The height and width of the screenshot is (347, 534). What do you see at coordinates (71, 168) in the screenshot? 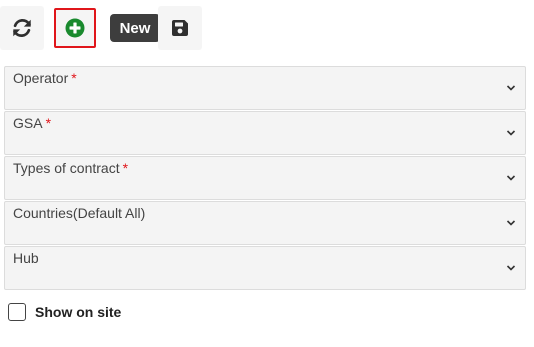
I see `types-of-contract-label: Types of contract *` at bounding box center [71, 168].